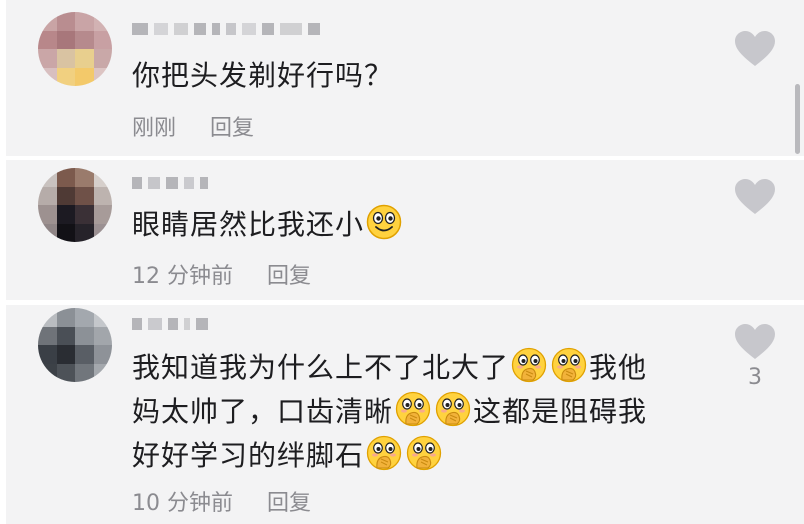 This screenshot has width=804, height=524. What do you see at coordinates (384, 222) in the screenshot?
I see `smiling-face-emoji` at bounding box center [384, 222].